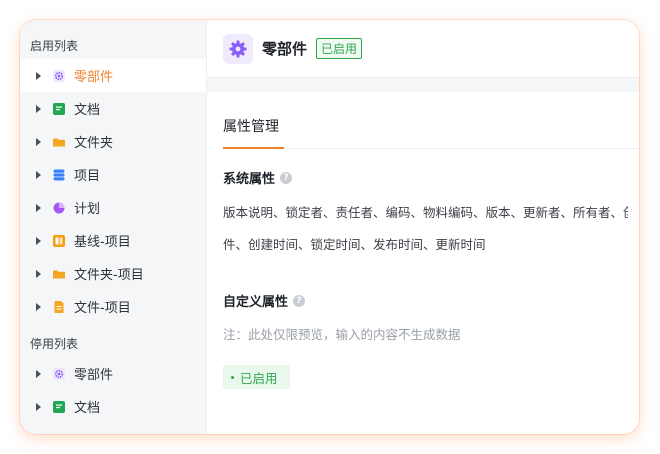  What do you see at coordinates (59, 175) in the screenshot?
I see `stack-icon` at bounding box center [59, 175].